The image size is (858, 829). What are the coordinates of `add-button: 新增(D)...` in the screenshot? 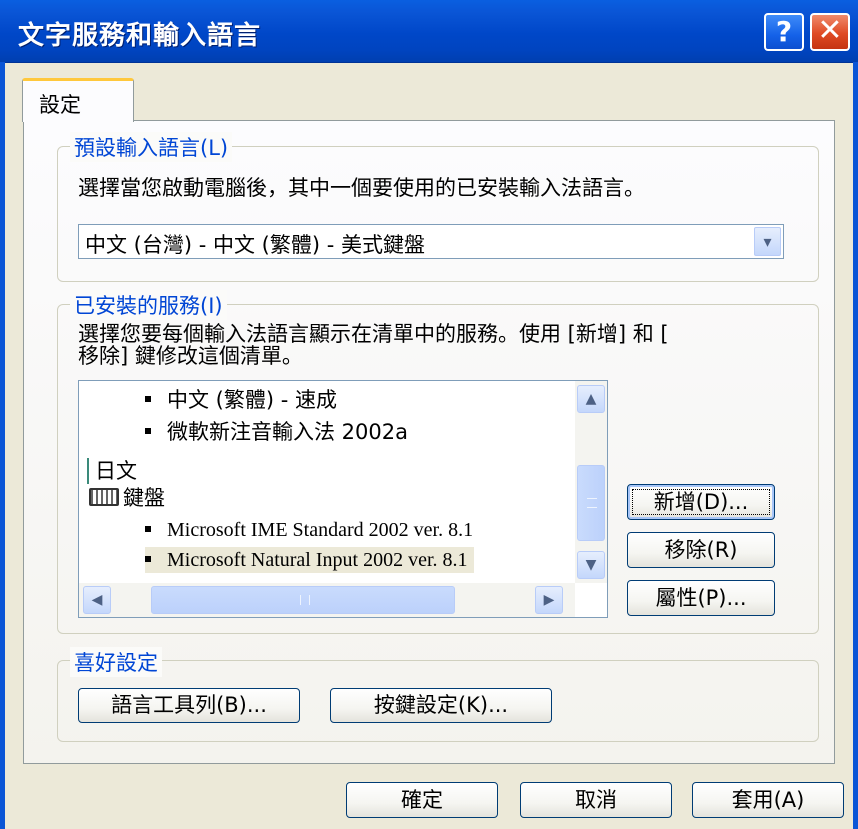 It's located at (701, 502).